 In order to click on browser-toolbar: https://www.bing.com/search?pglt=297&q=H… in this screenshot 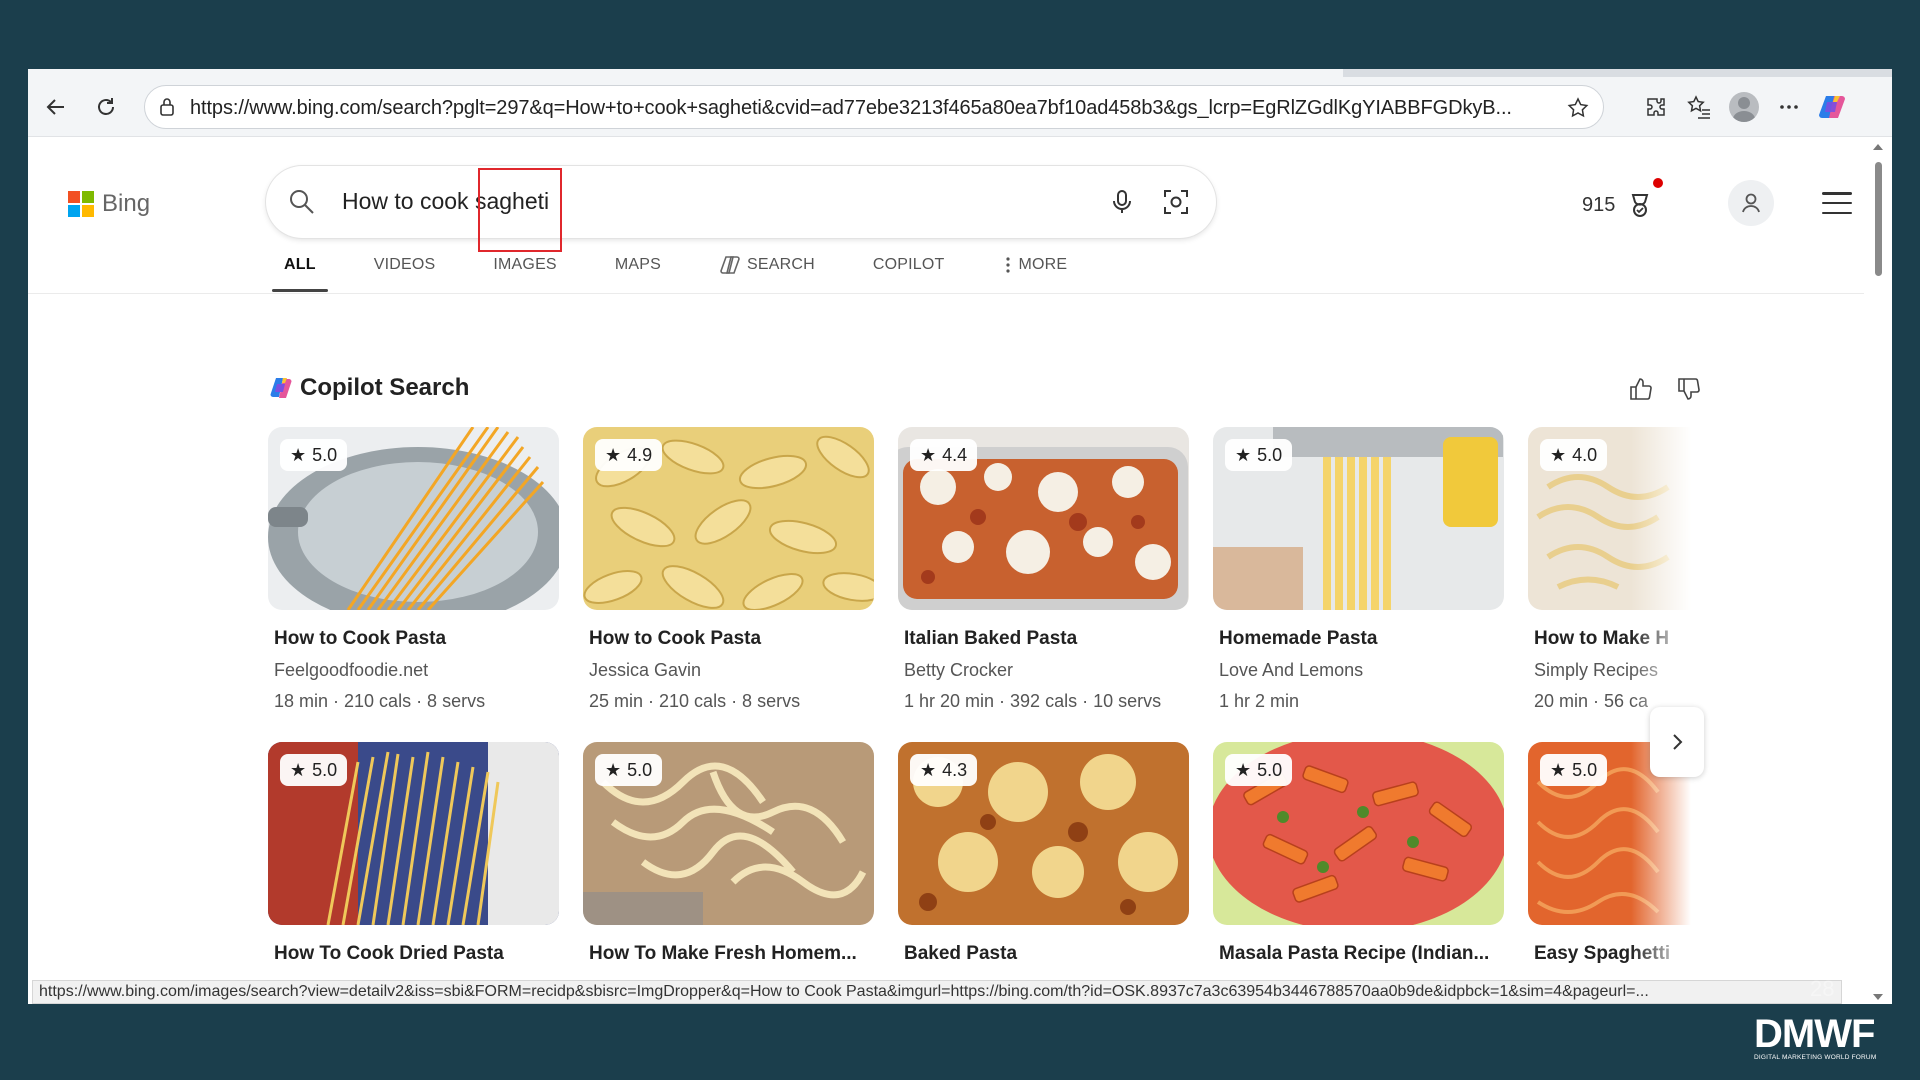, I will do `click(960, 107)`.